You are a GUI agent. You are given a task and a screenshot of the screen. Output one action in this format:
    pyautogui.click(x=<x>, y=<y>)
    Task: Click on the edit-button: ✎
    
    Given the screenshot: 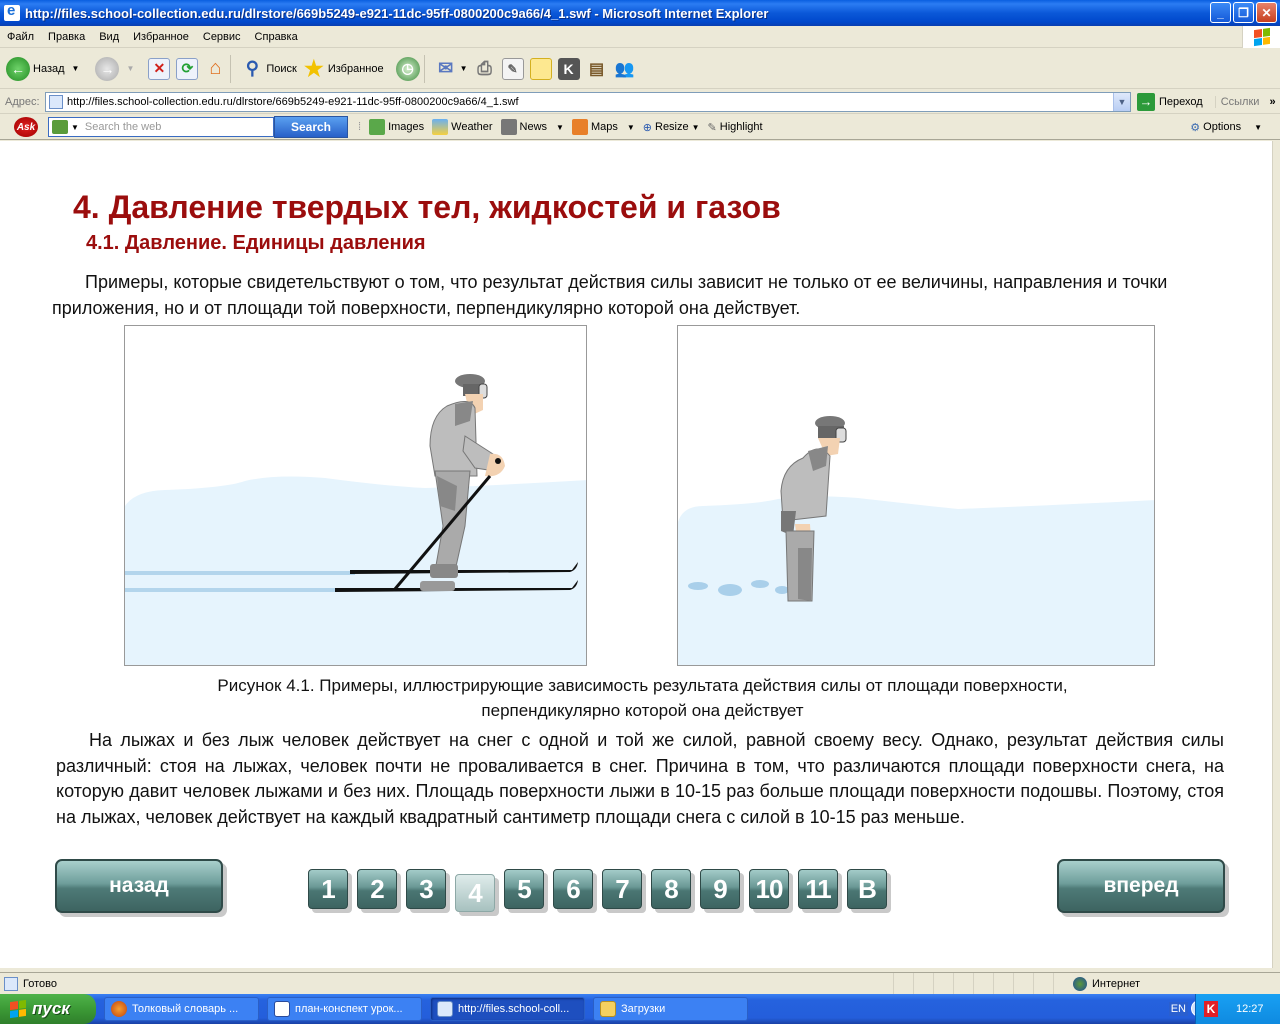 What is the action you would take?
    pyautogui.click(x=512, y=68)
    